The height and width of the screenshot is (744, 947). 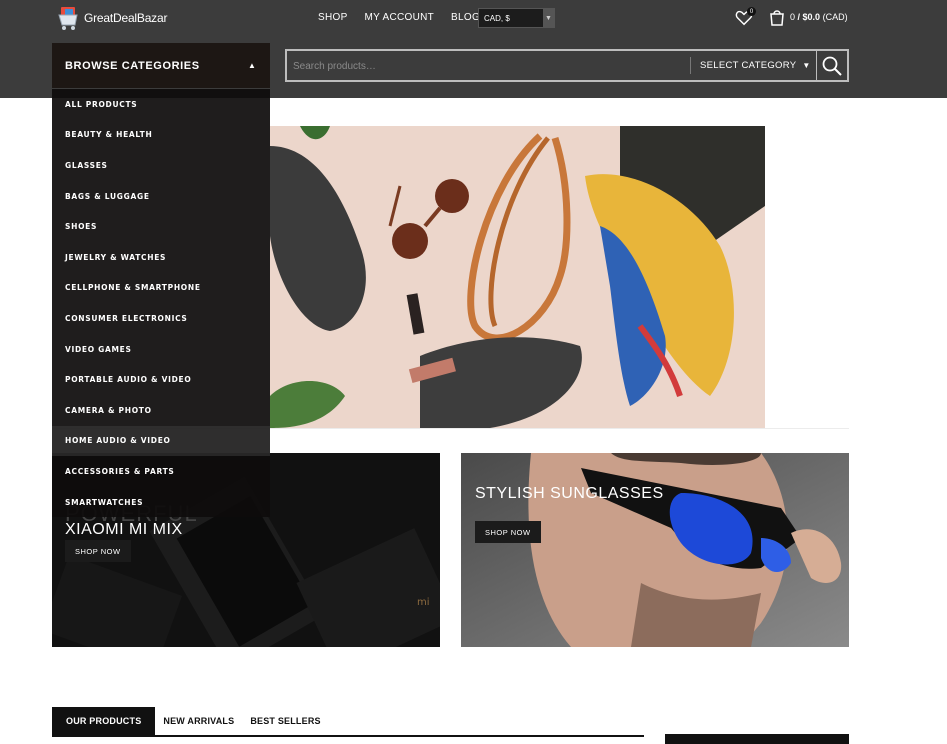 I want to click on nav-my-account: MY ACCOUNT, so click(x=400, y=17).